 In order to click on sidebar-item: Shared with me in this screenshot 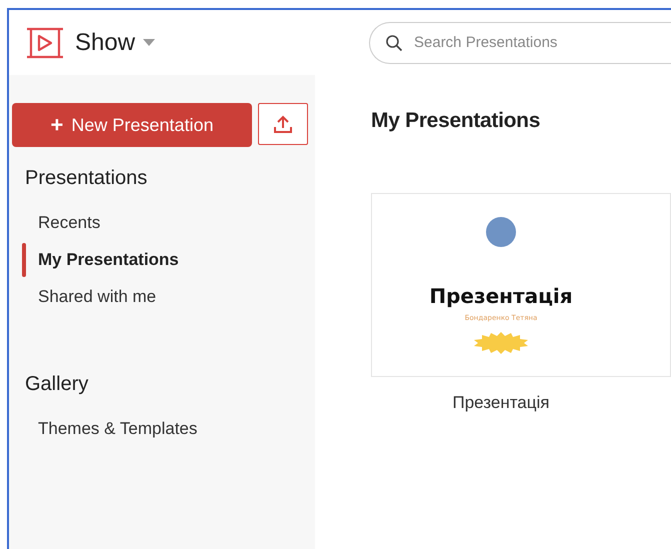, I will do `click(97, 296)`.